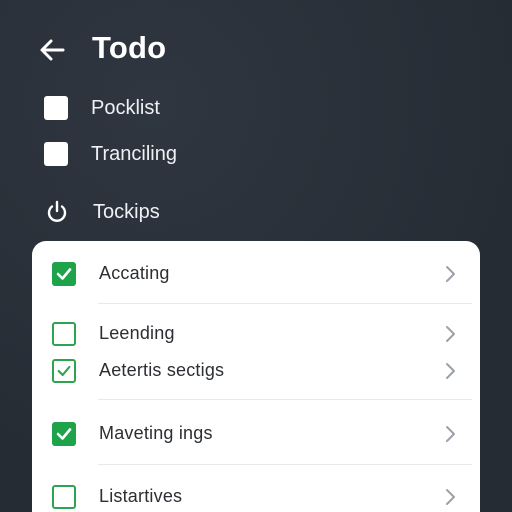 The height and width of the screenshot is (512, 512). I want to click on power-icon, so click(57, 212).